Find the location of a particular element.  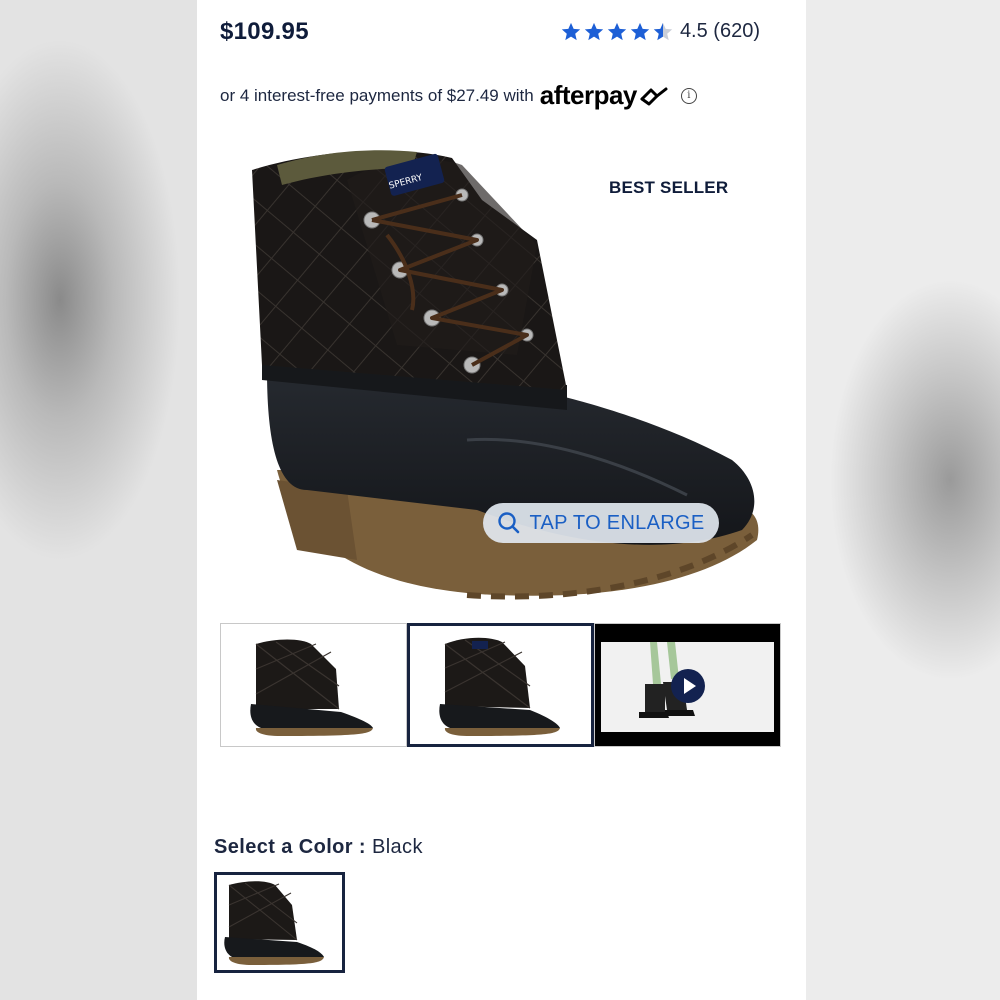

afterpay-logo: afterpay is located at coordinates (604, 95).